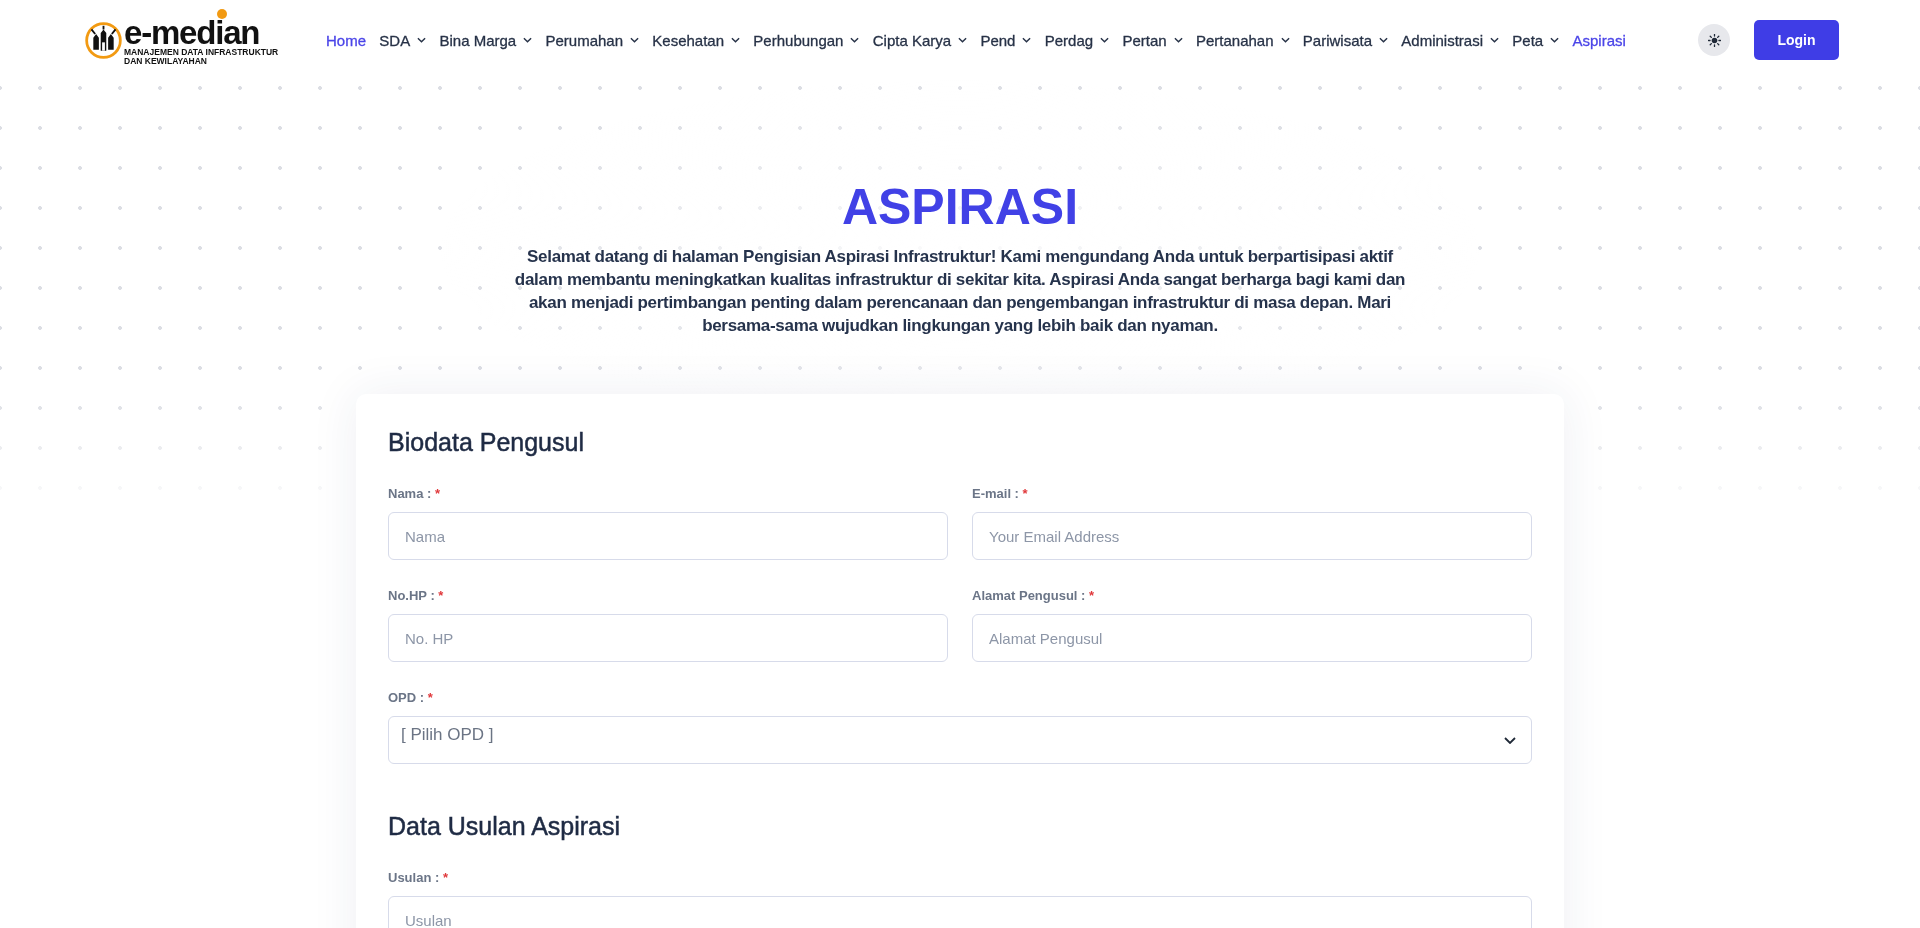  What do you see at coordinates (222, 13) in the screenshot?
I see `logo-dot-icon` at bounding box center [222, 13].